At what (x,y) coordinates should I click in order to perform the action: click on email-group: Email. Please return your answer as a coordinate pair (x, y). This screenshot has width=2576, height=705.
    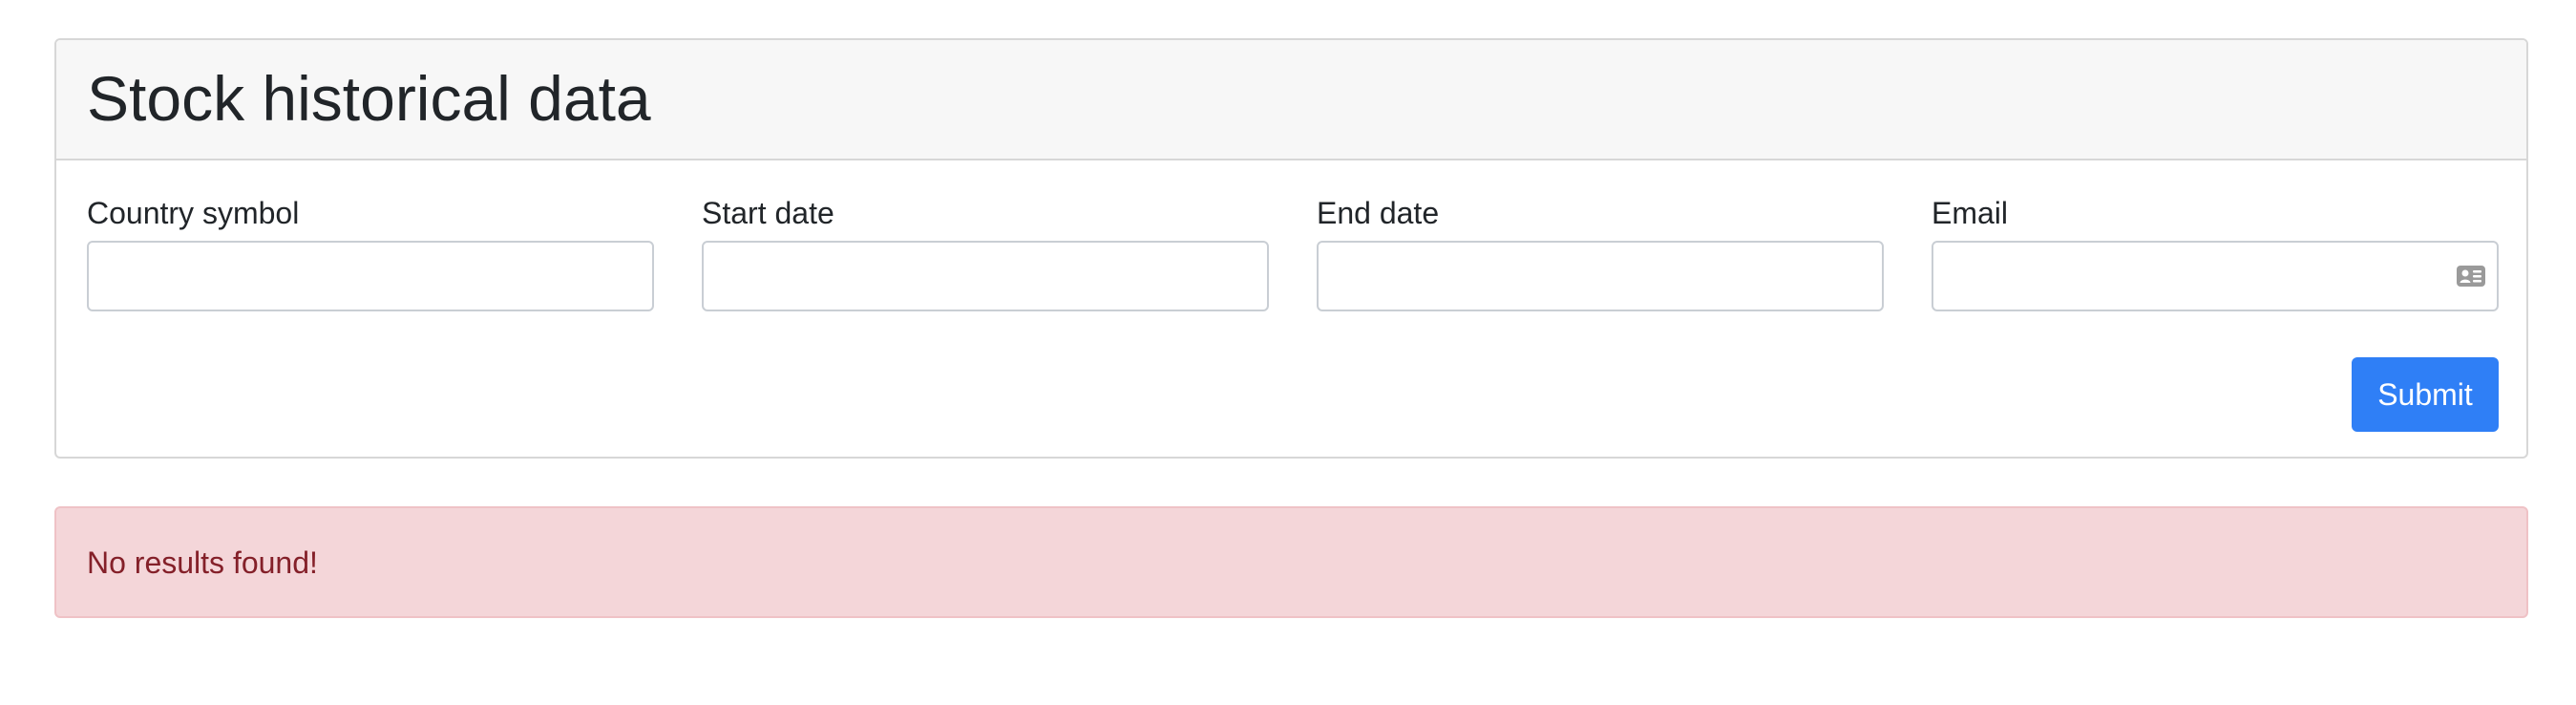
    Looking at the image, I should click on (2215, 253).